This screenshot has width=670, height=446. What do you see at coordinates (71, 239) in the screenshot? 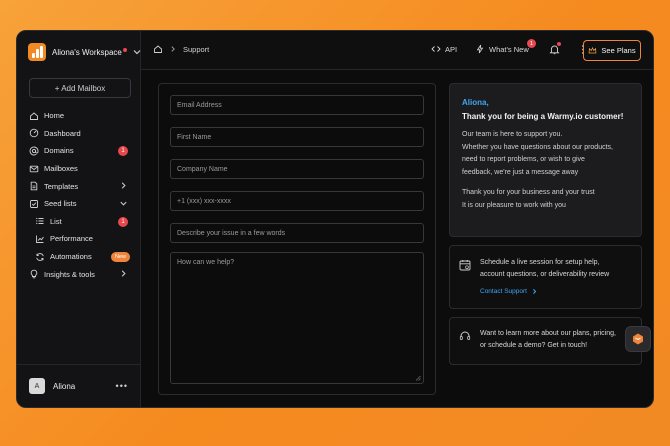
I see `sidebar-item-label: Performance` at bounding box center [71, 239].